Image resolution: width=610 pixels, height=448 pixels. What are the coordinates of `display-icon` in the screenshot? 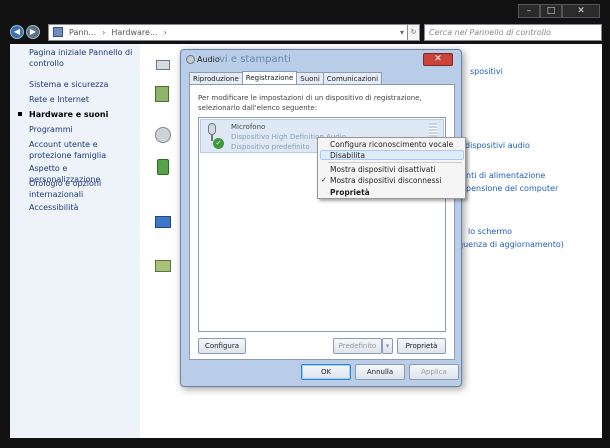 It's located at (164, 223).